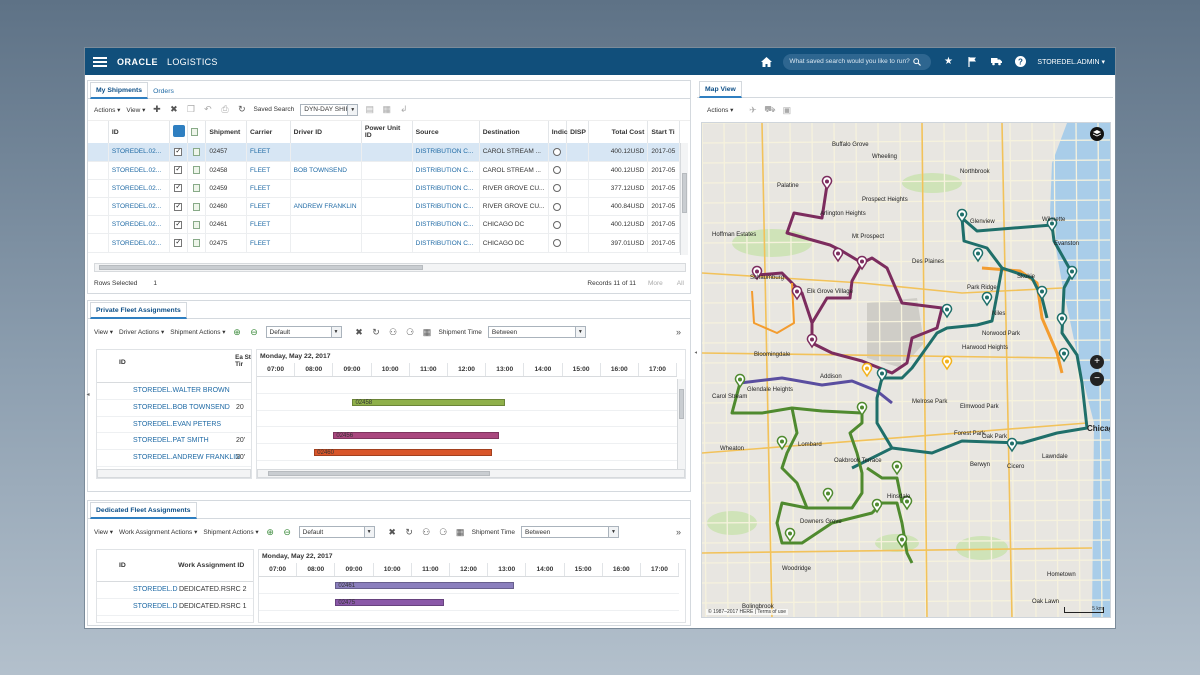 Image resolution: width=1200 pixels, height=675 pixels. Describe the element at coordinates (359, 332) in the screenshot. I see `pf-close-icon: ✖` at that location.